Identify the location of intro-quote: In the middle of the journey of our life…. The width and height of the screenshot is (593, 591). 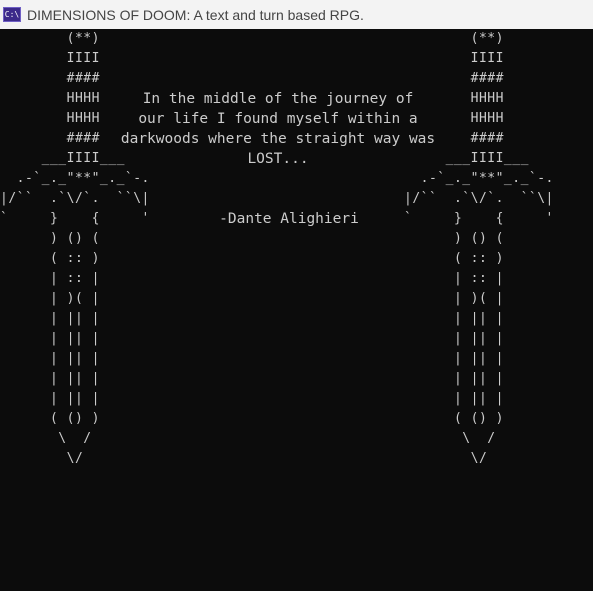
(278, 129).